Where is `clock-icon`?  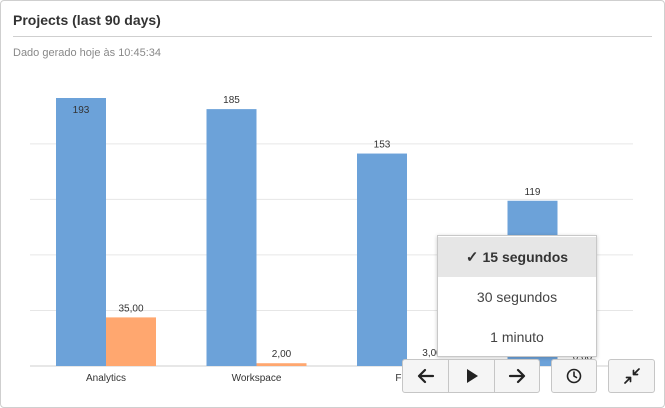 clock-icon is located at coordinates (574, 376).